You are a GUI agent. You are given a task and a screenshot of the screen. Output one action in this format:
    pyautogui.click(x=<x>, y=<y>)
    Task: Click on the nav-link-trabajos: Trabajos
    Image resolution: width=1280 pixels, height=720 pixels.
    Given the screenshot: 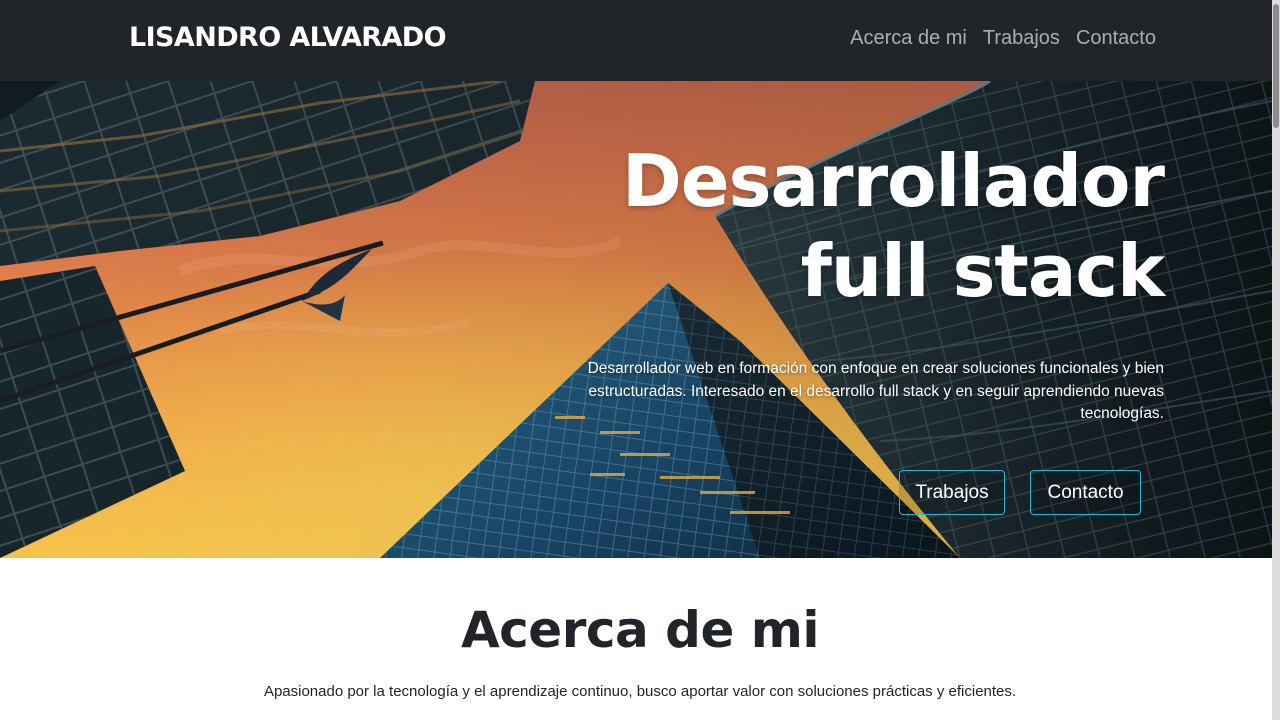 What is the action you would take?
    pyautogui.click(x=1021, y=38)
    